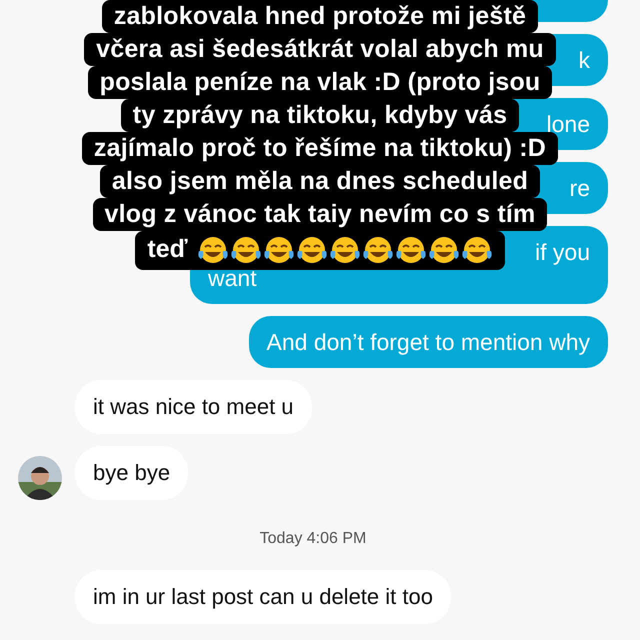  I want to click on message-bubble: im in ur last post can u delete it too, so click(263, 597).